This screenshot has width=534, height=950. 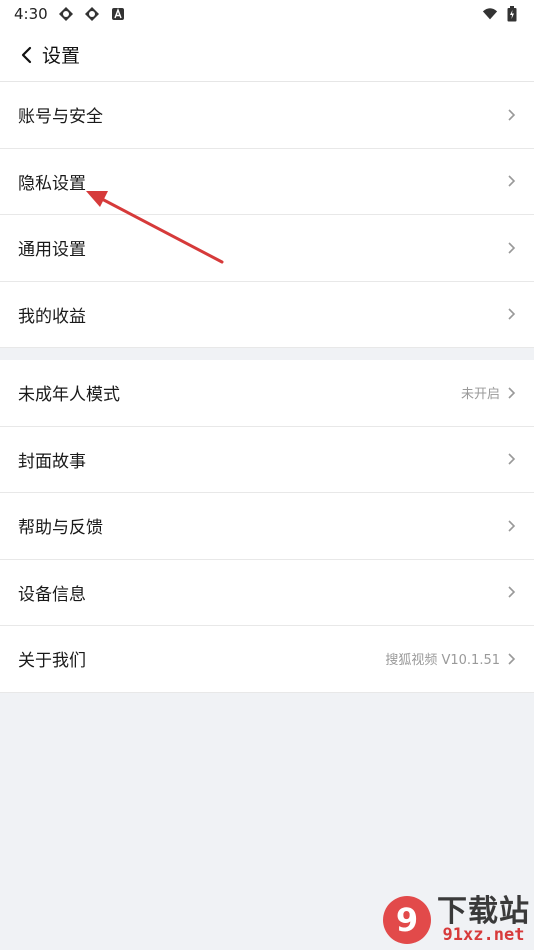 I want to click on row-value: 搜狐视频 V10.1.51, so click(x=442, y=661).